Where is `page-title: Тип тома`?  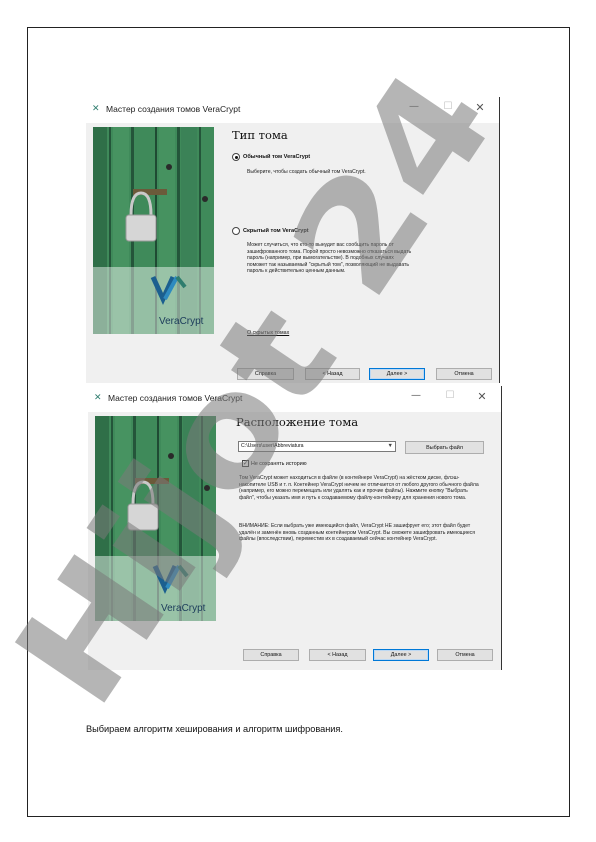
page-title: Тип тома is located at coordinates (260, 135).